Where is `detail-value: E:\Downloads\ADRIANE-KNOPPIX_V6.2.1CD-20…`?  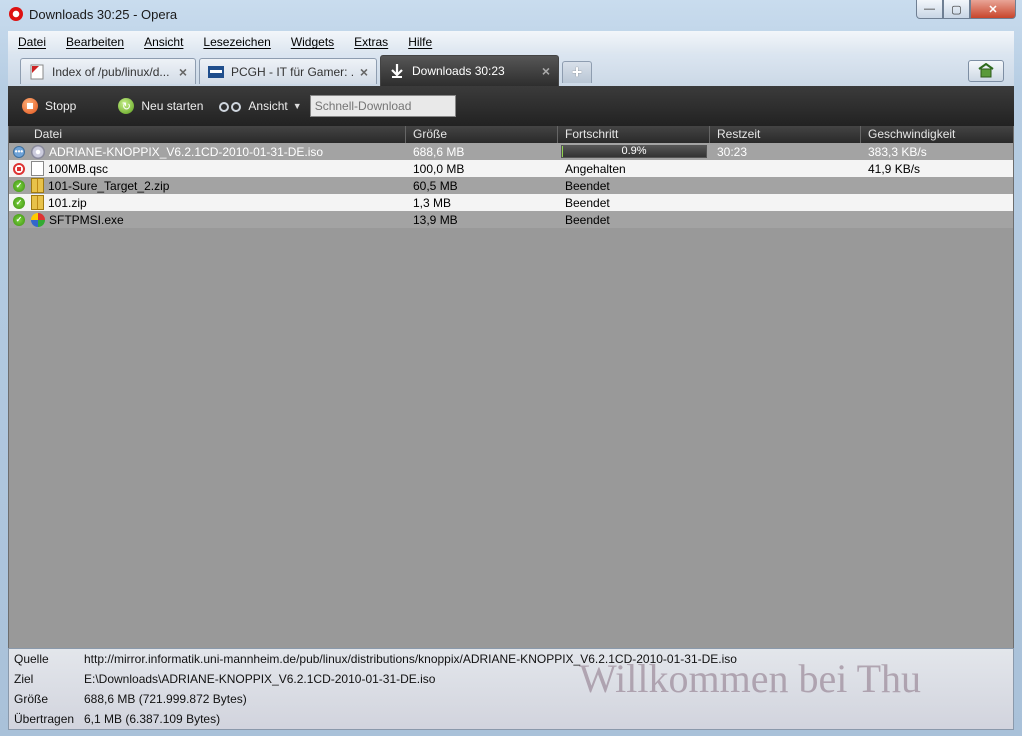 detail-value: E:\Downloads\ADRIANE-KNOPPIX_V6.2.1CD-20… is located at coordinates (259, 681).